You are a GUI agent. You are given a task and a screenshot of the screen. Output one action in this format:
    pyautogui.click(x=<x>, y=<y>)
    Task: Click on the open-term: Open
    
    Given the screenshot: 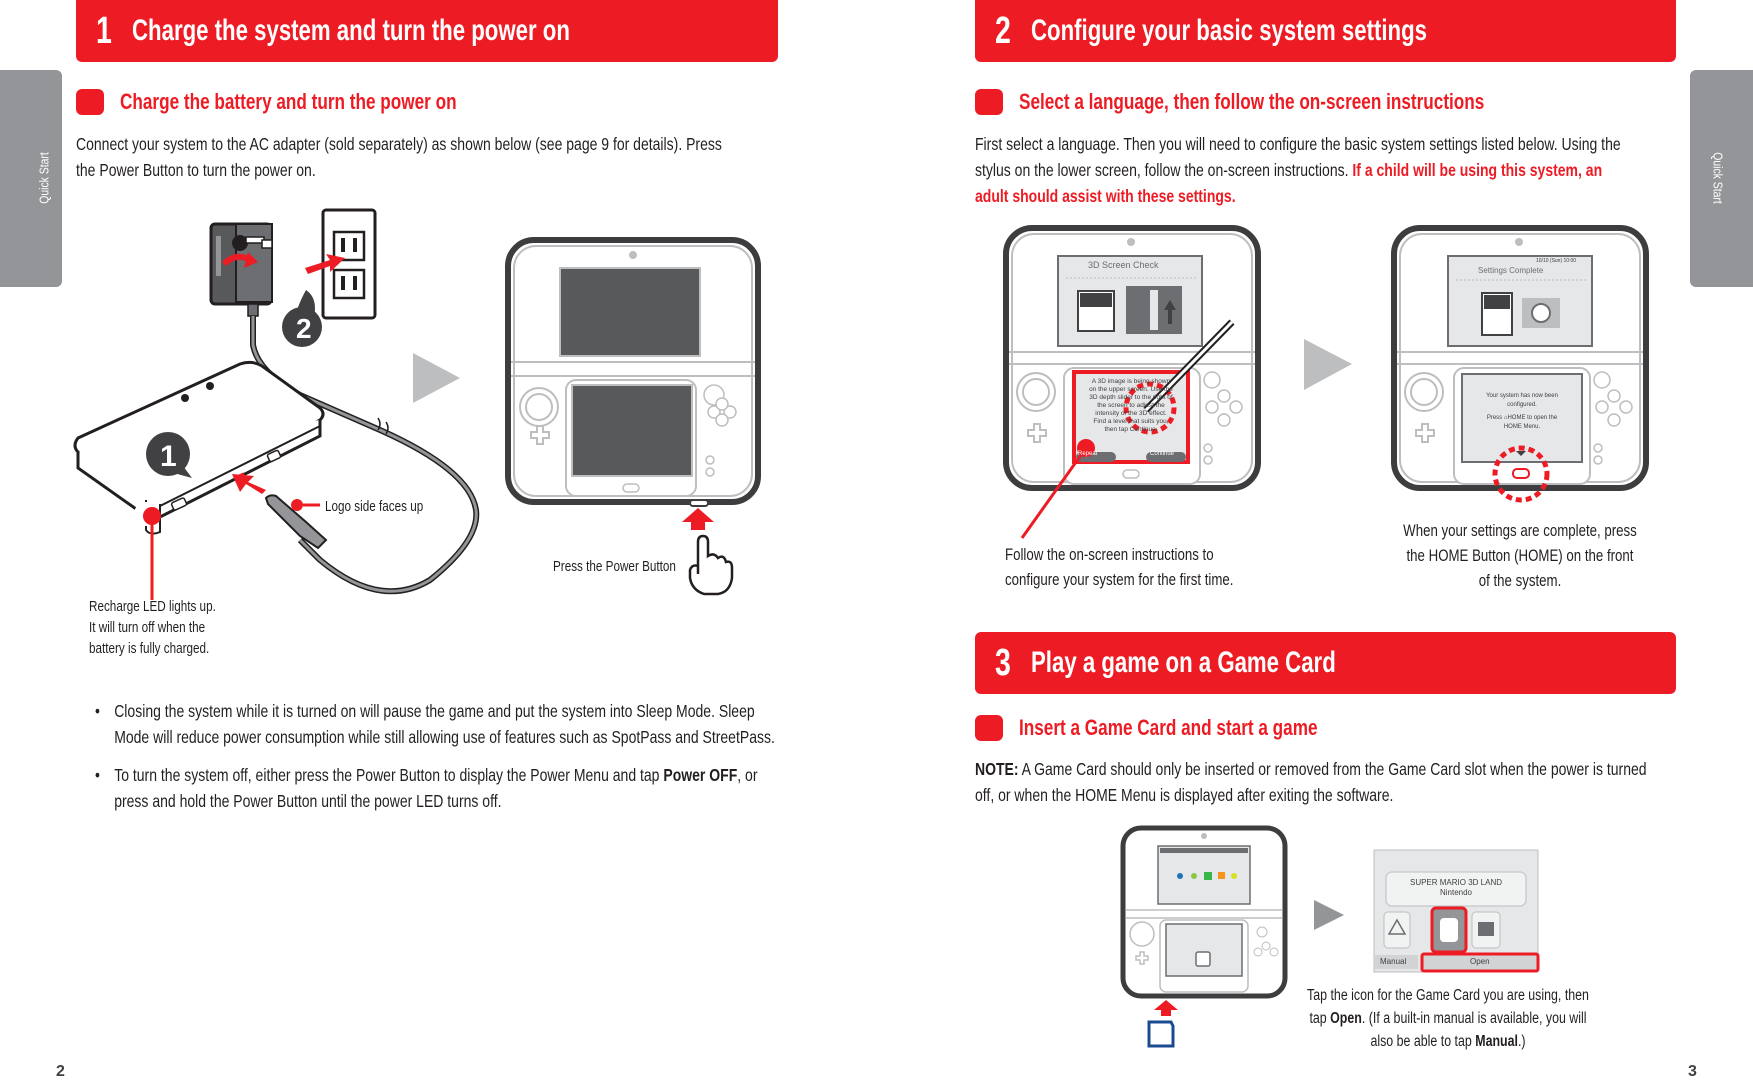 What is the action you would take?
    pyautogui.click(x=1346, y=1018)
    